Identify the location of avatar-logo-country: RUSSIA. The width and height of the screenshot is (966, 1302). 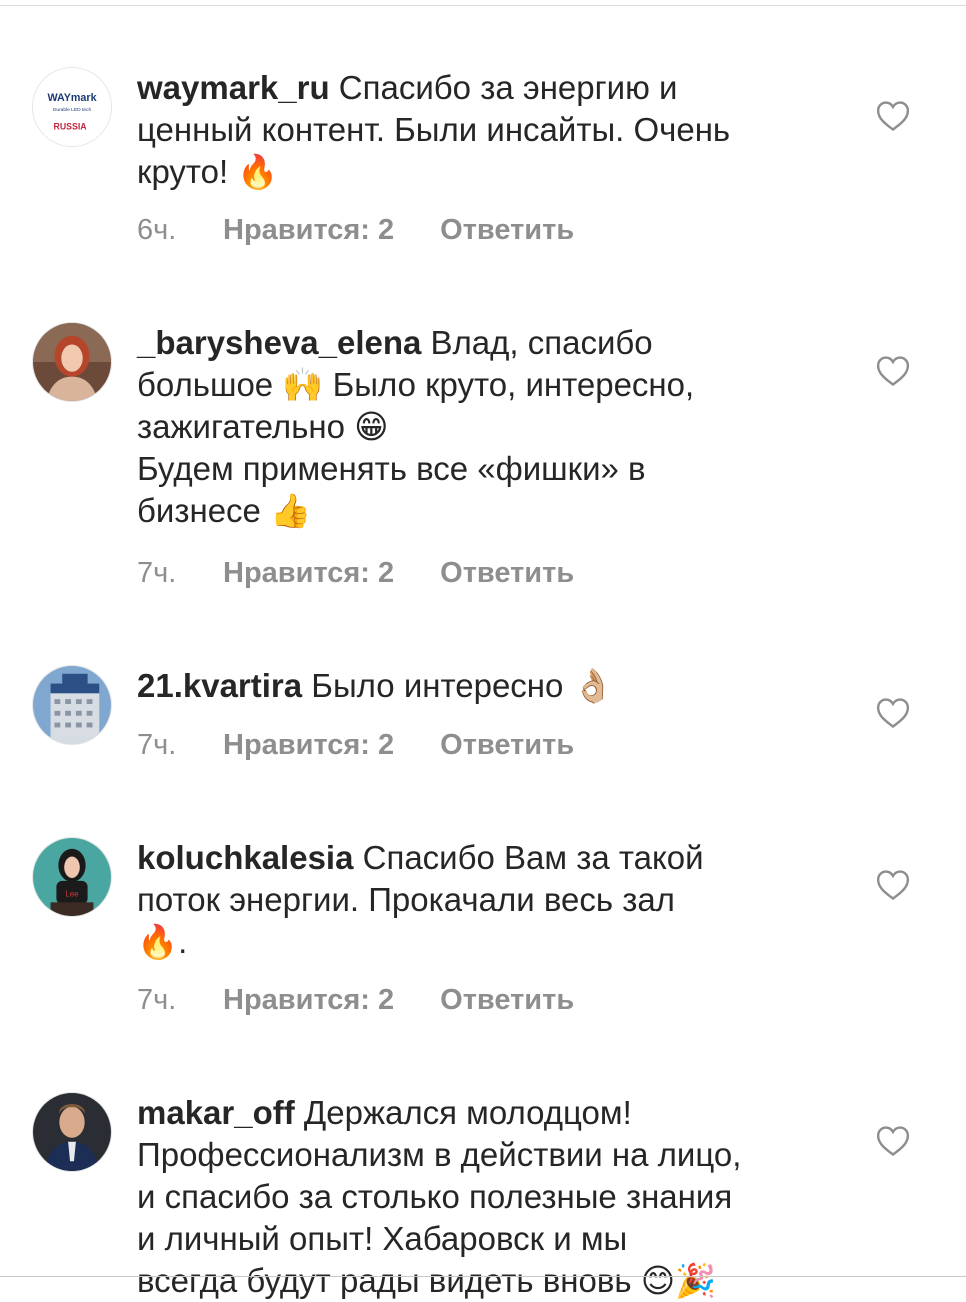
(70, 126).